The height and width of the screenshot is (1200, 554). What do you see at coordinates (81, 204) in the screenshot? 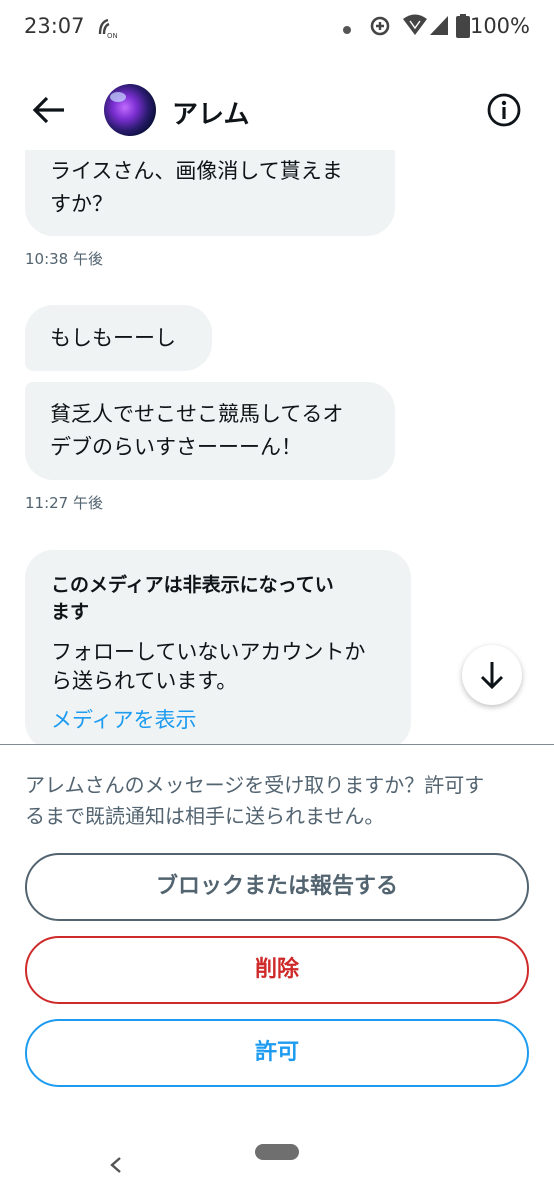
I see `message-text-line: すか？` at bounding box center [81, 204].